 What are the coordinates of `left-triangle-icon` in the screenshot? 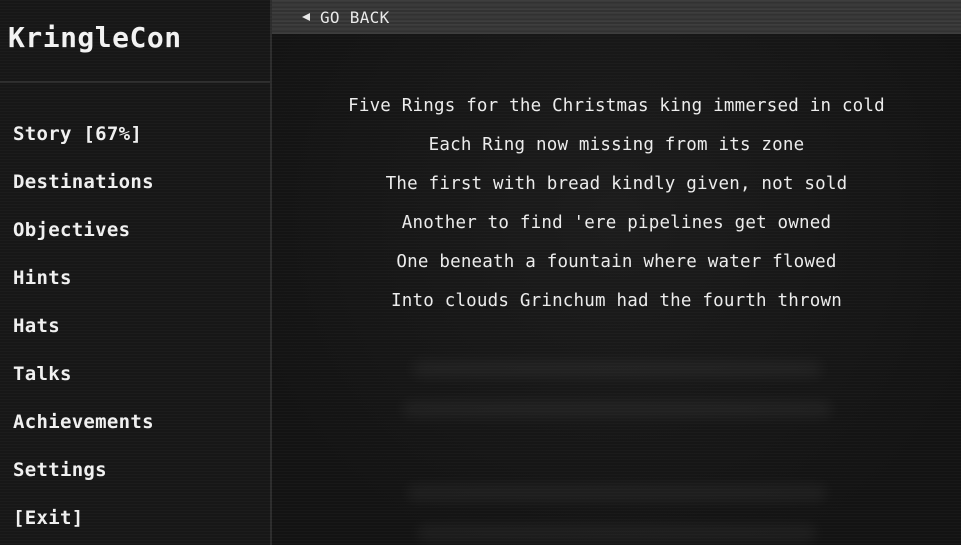 It's located at (306, 17).